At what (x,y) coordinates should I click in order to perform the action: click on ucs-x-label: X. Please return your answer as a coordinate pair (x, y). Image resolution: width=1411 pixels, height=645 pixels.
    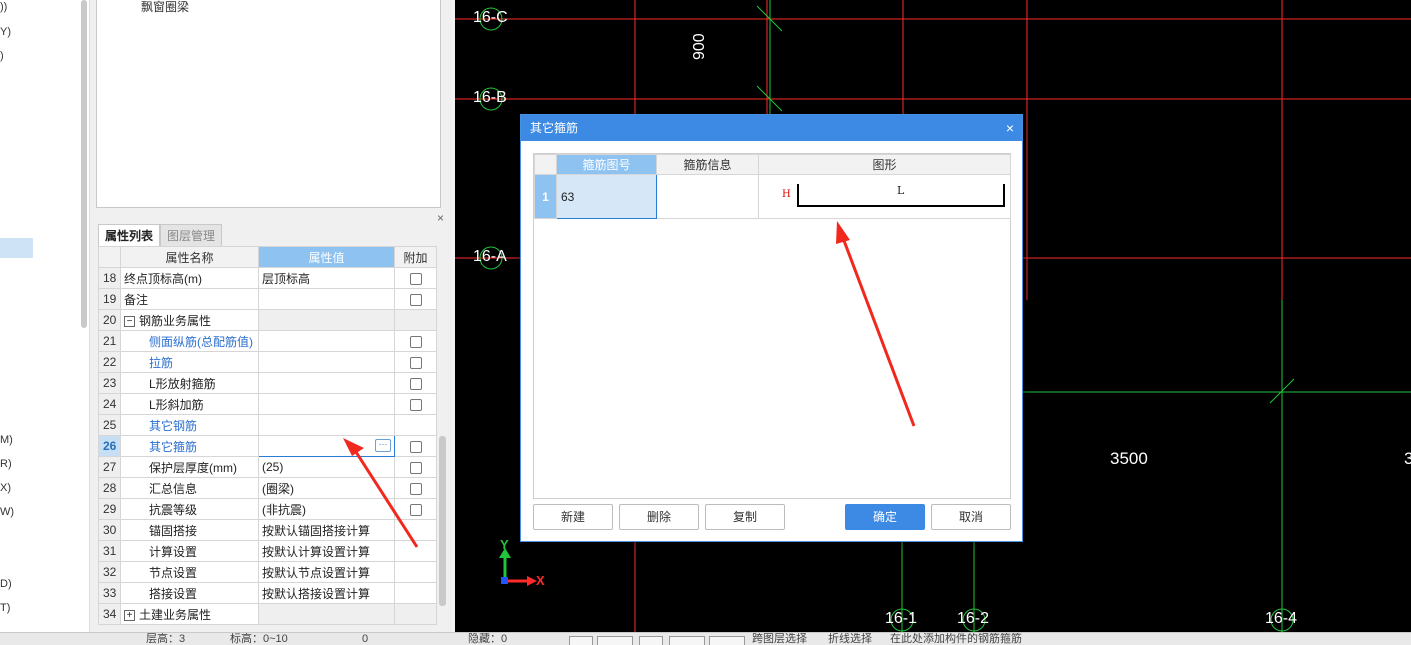
    Looking at the image, I should click on (540, 580).